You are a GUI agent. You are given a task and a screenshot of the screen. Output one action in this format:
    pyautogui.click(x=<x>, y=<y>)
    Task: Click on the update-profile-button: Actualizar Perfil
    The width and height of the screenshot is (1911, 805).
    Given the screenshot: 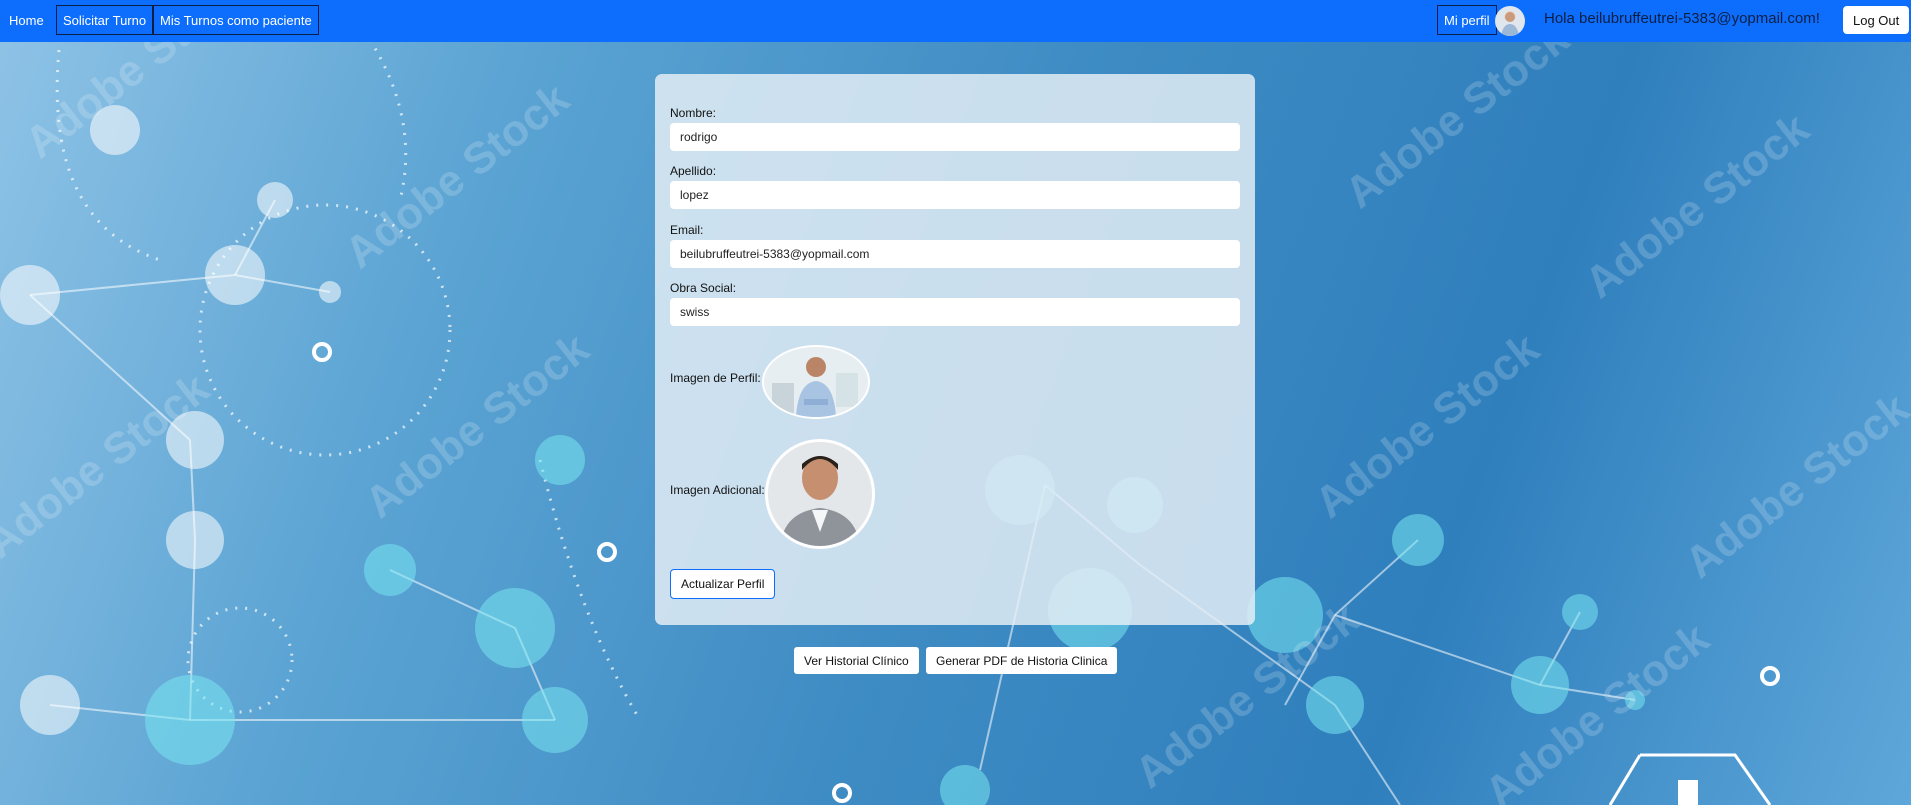 What is the action you would take?
    pyautogui.click(x=723, y=584)
    